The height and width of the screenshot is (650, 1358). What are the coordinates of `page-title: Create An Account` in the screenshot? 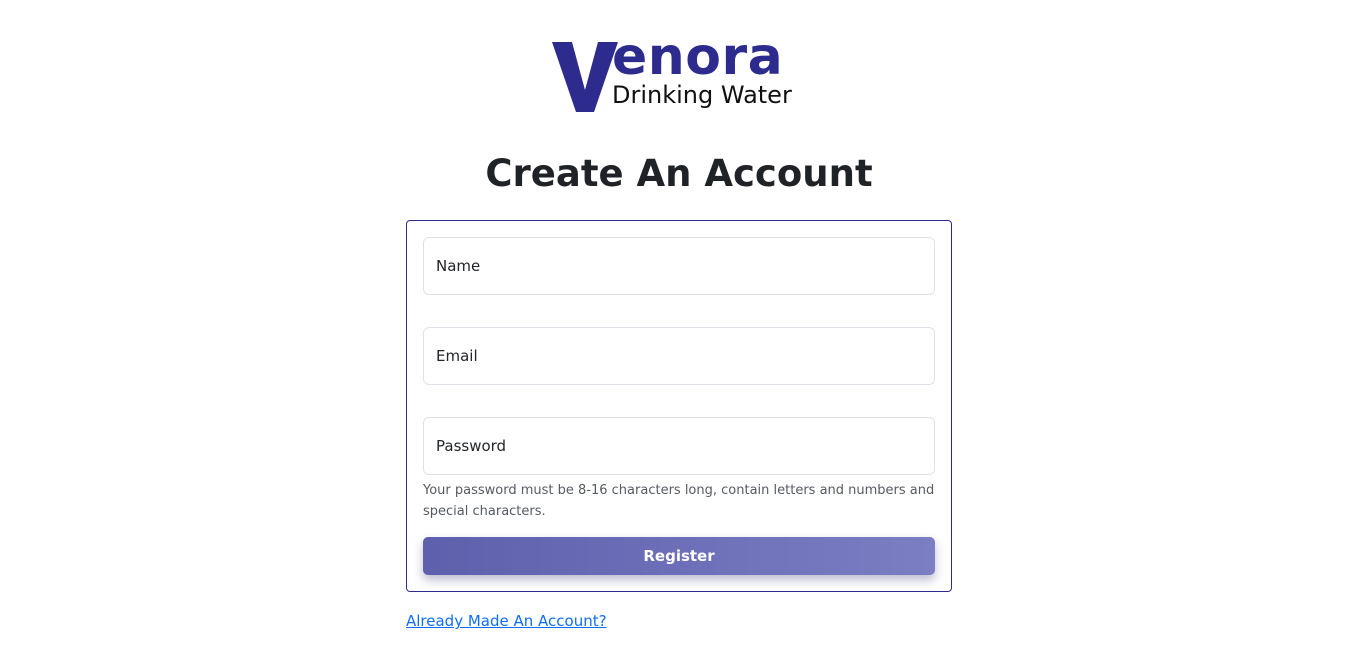 It's located at (679, 173).